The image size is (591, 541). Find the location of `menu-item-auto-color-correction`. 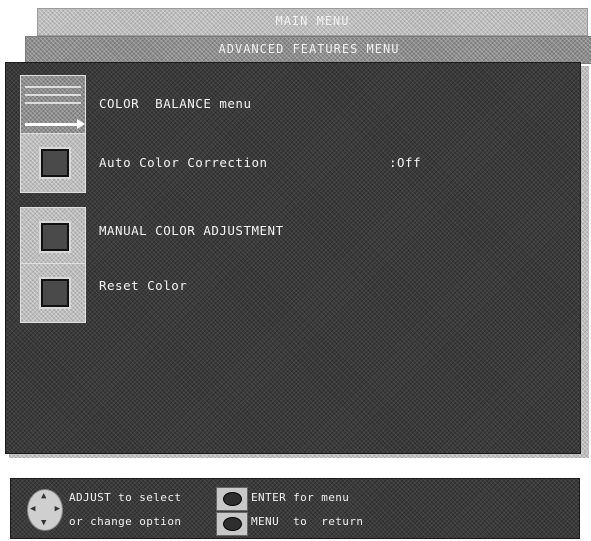

menu-item-auto-color-correction is located at coordinates (53, 163).